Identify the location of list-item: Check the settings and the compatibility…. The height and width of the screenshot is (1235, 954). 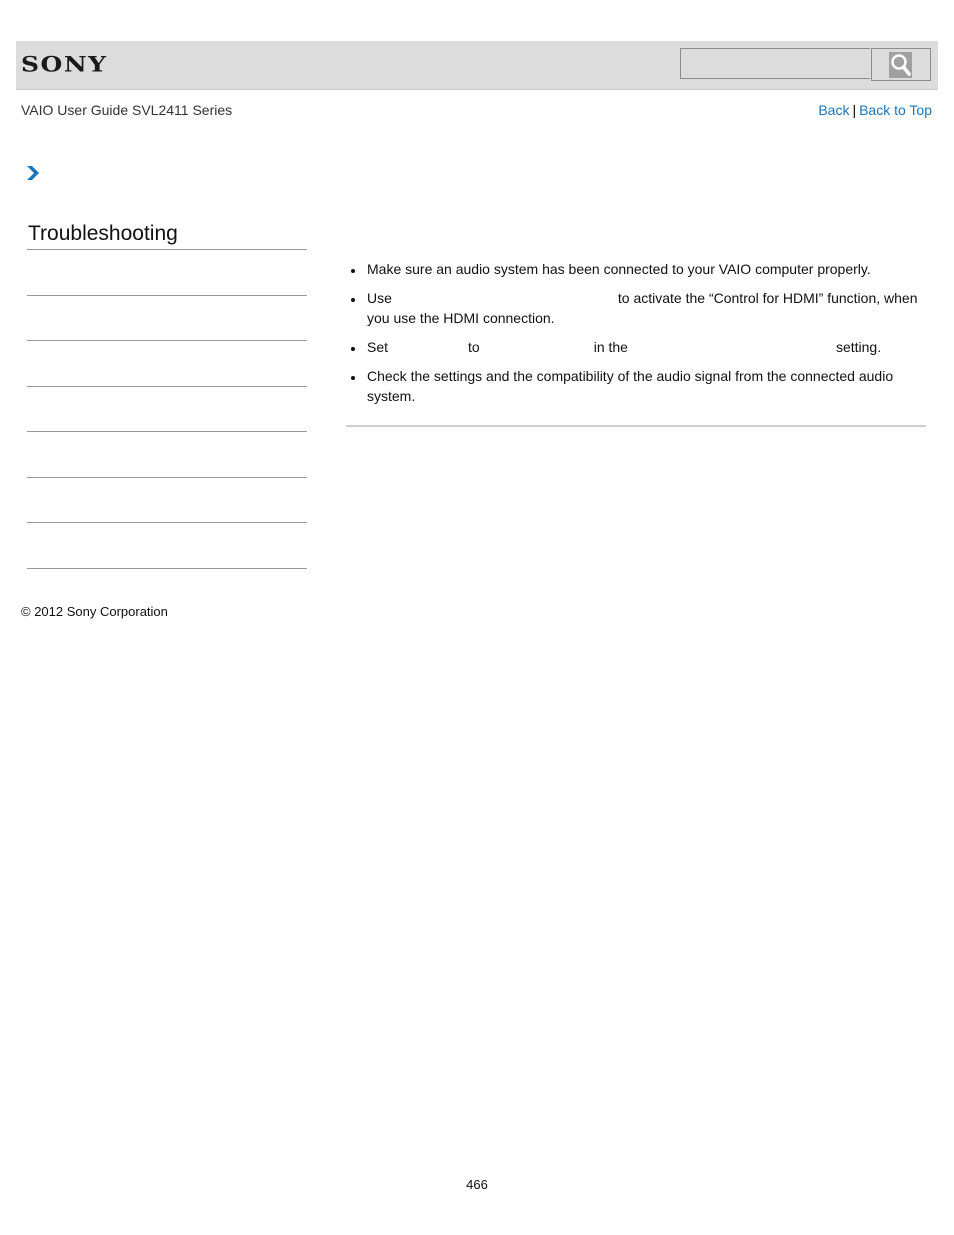
(636, 386).